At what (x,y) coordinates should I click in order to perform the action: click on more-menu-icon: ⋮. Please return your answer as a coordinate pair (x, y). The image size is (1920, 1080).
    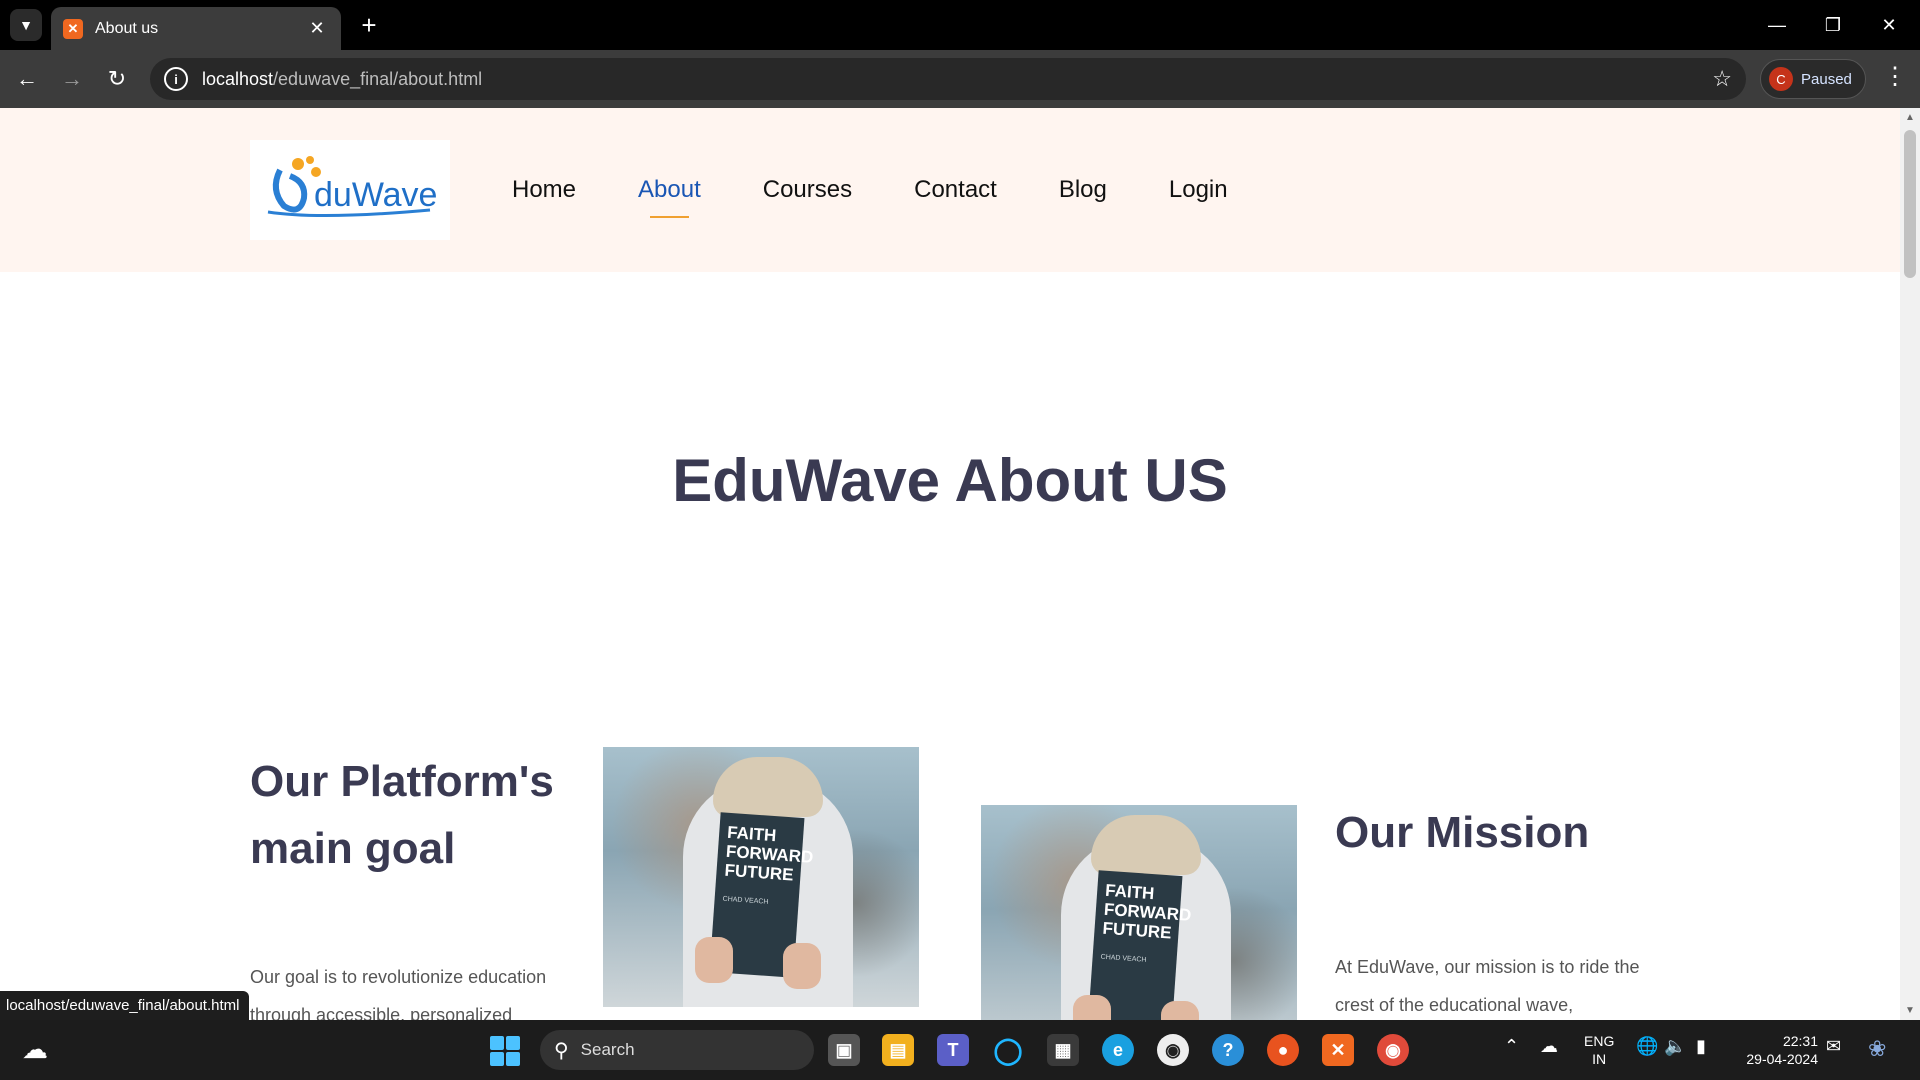
    Looking at the image, I should click on (1895, 76).